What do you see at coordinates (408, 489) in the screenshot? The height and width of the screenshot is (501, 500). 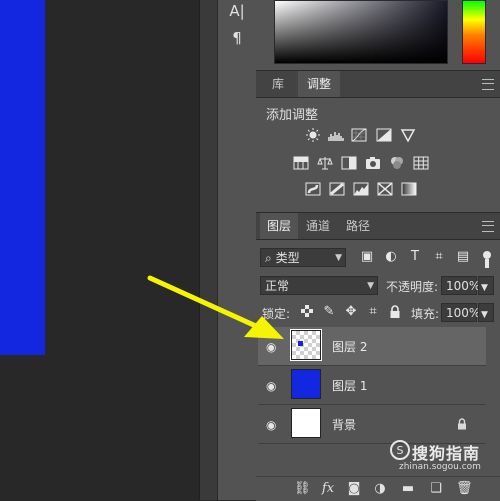 I see `new-group-folder-icon: ▬` at bounding box center [408, 489].